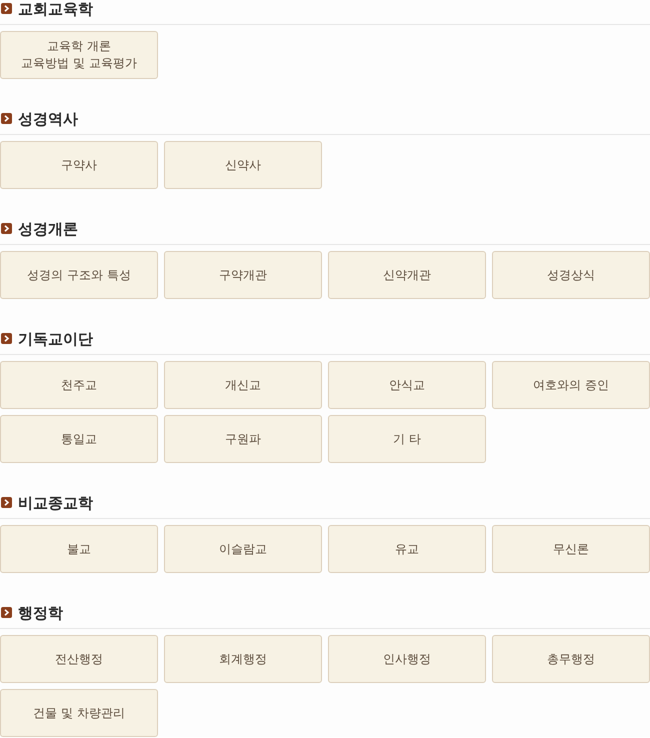 The width and height of the screenshot is (650, 738). Describe the element at coordinates (571, 385) in the screenshot. I see `course-button: 여호와의 증인` at that location.